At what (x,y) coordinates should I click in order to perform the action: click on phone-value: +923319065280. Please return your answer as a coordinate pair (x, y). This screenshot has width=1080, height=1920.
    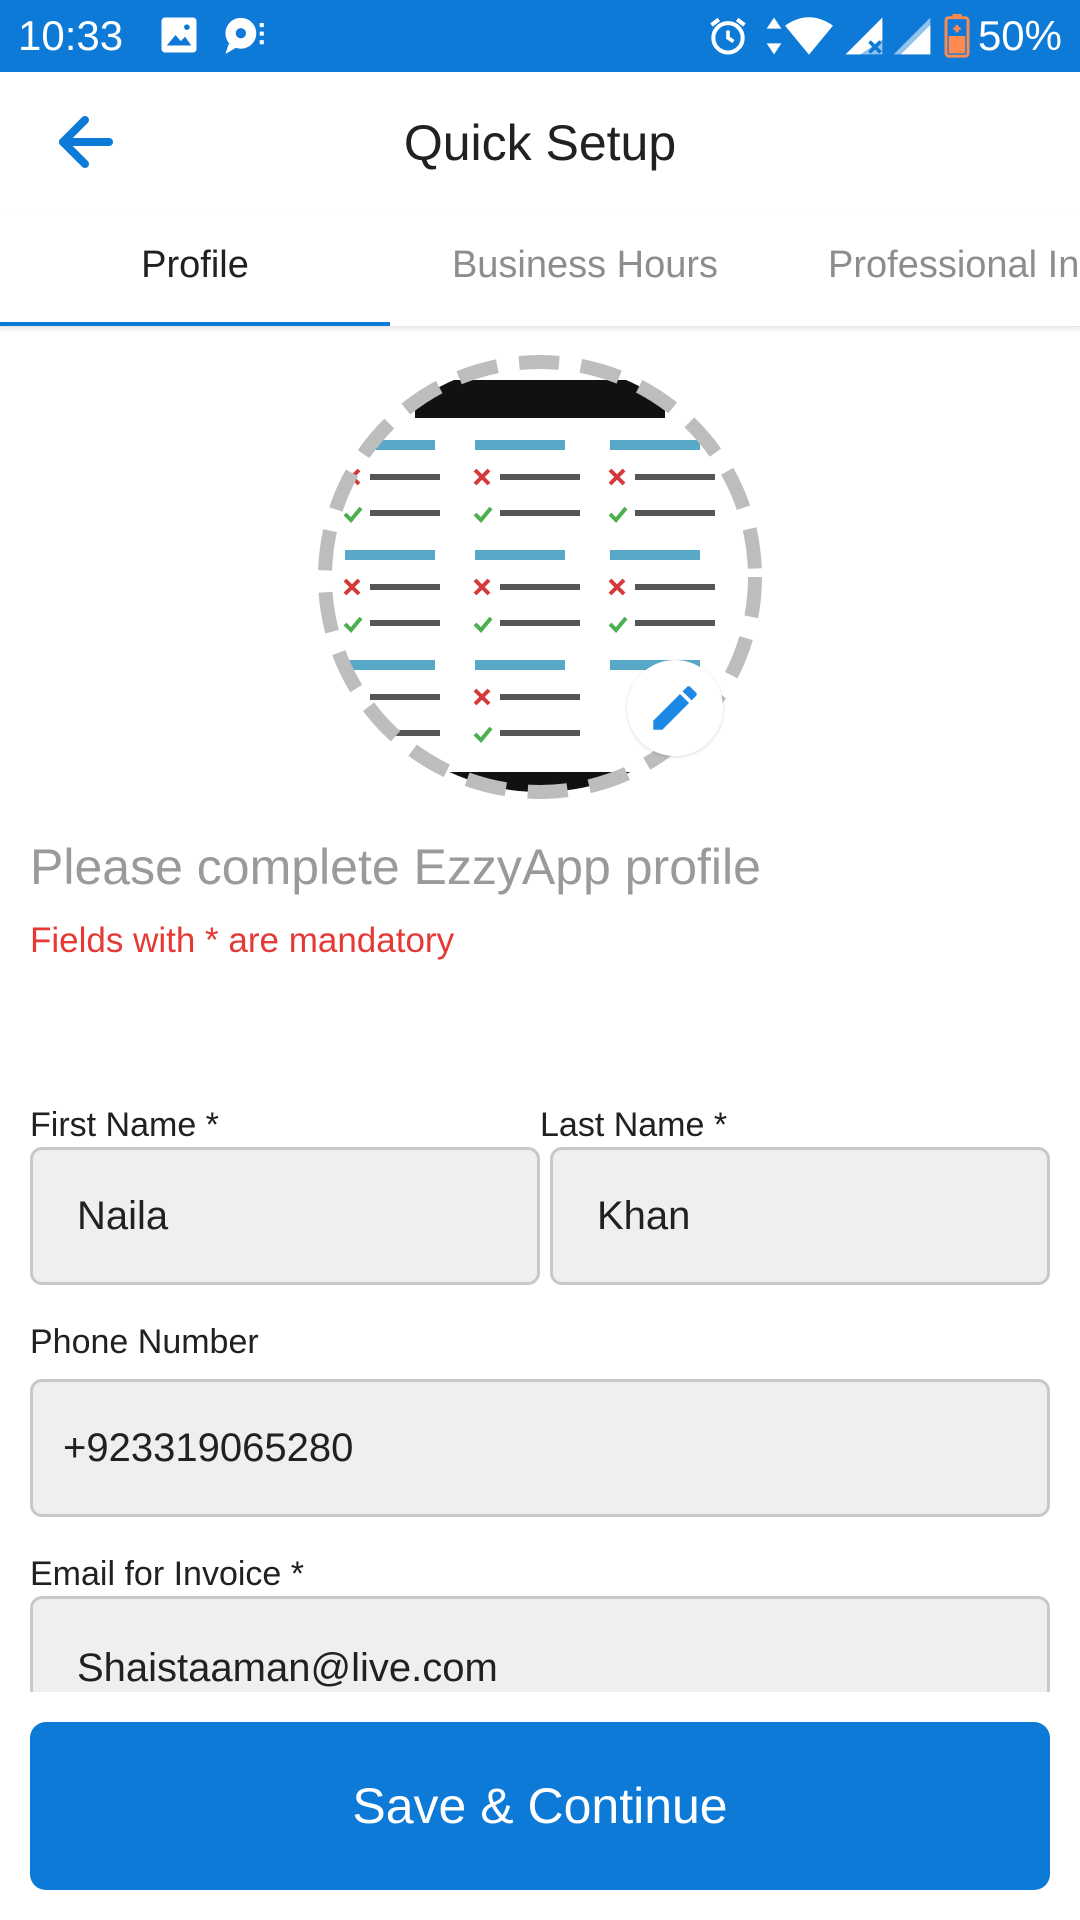
    Looking at the image, I should click on (208, 1448).